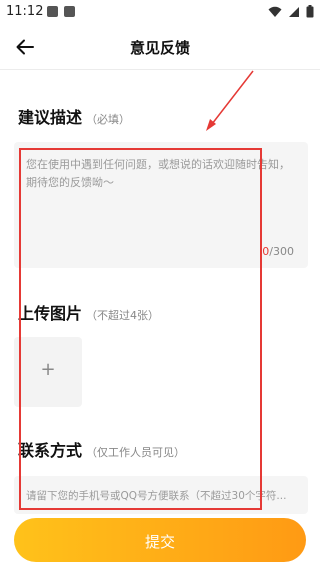 The image size is (320, 569). I want to click on status-system-icons, so click(291, 11).